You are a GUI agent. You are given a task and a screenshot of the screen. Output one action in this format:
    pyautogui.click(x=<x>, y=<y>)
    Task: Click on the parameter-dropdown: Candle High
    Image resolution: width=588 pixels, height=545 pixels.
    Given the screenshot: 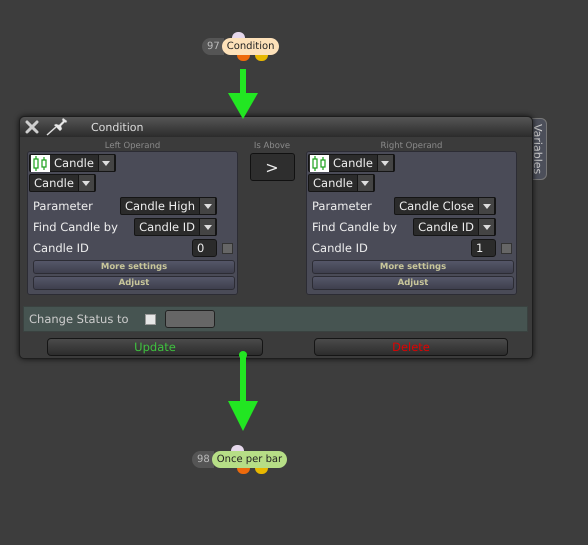 What is the action you would take?
    pyautogui.click(x=168, y=206)
    